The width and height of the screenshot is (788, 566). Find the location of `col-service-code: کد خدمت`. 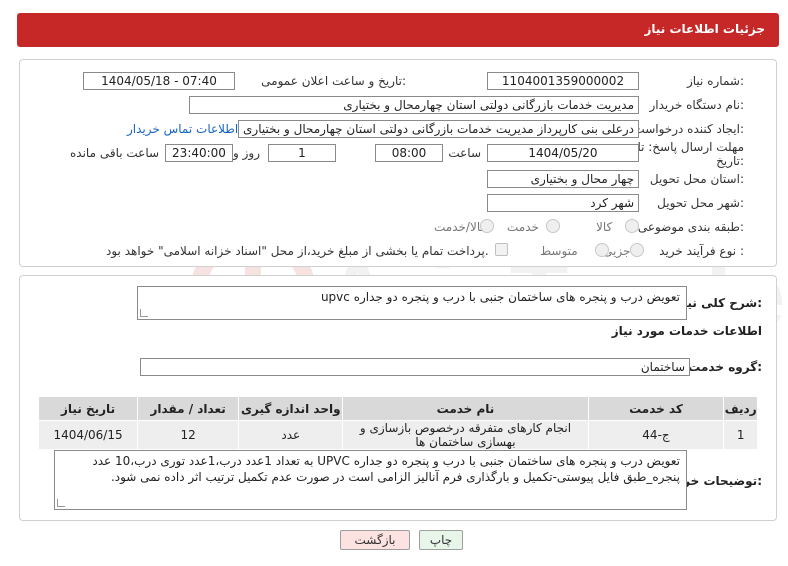

col-service-code: کد خدمت is located at coordinates (656, 408).